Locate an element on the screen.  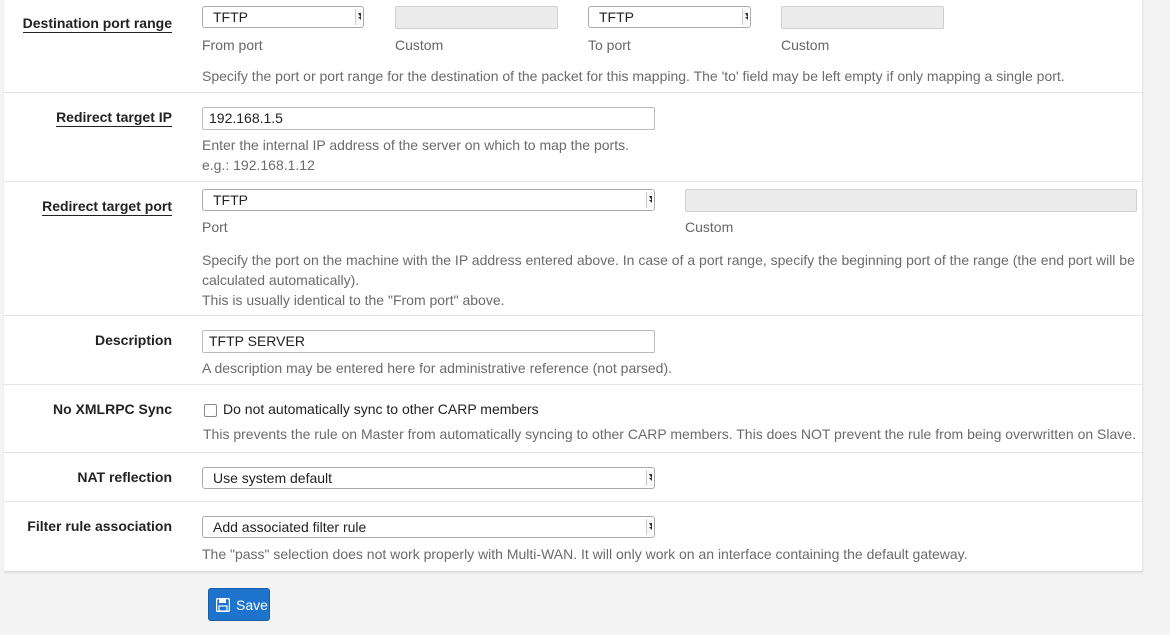
from-port-custom-input is located at coordinates (476, 17).